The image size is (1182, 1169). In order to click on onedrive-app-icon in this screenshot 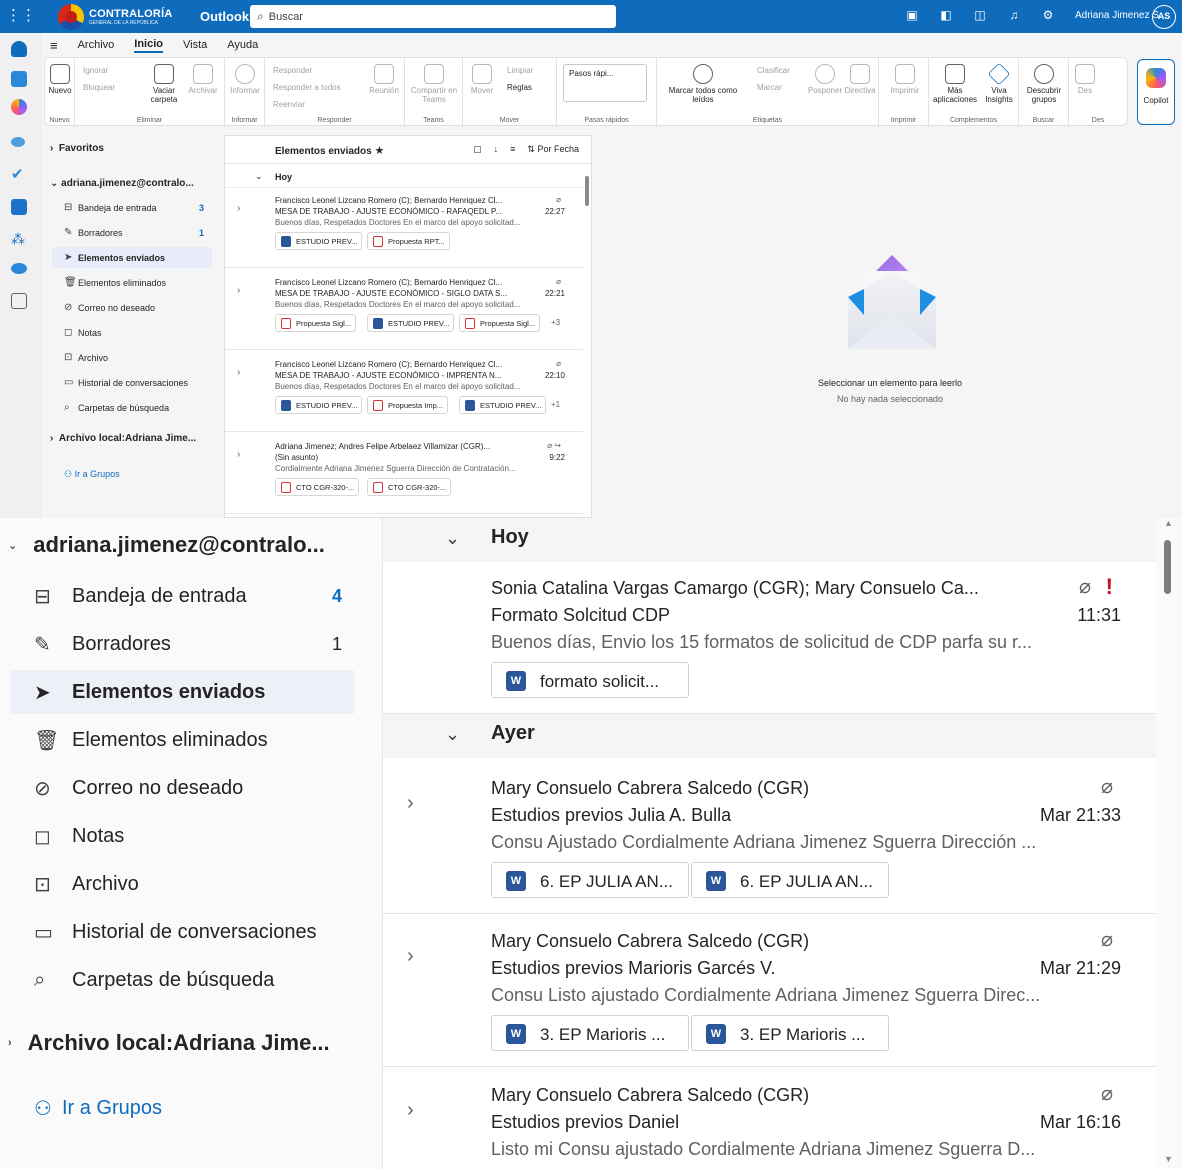, I will do `click(19, 268)`.